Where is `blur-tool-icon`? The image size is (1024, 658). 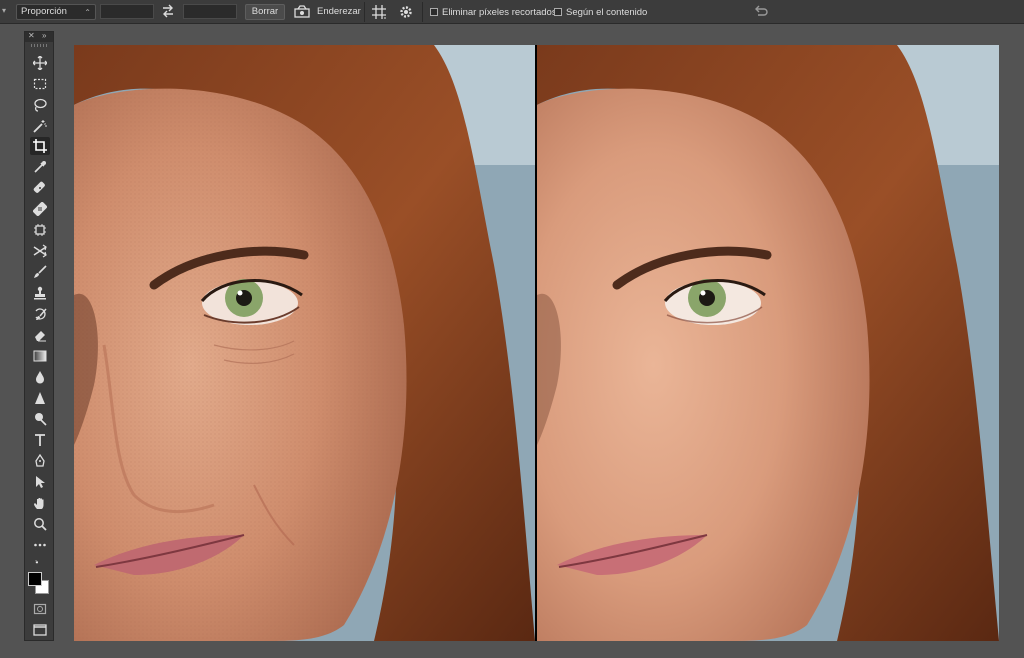
blur-tool-icon is located at coordinates (40, 377).